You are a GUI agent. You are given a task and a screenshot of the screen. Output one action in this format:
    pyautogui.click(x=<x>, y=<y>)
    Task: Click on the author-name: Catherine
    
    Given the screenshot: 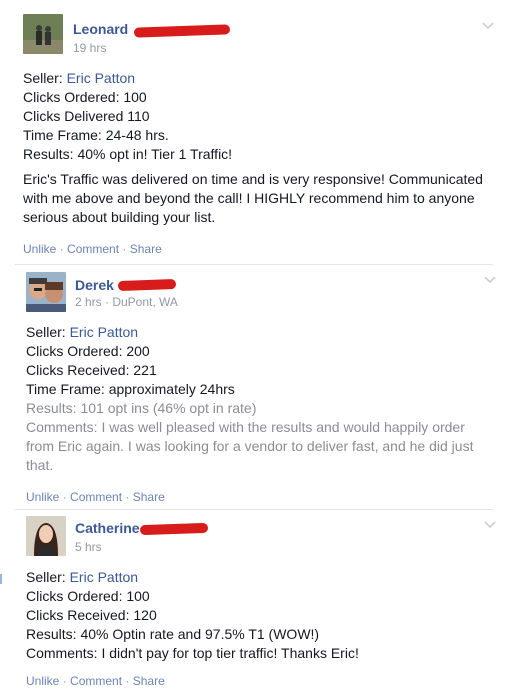 What is the action you would take?
    pyautogui.click(x=107, y=528)
    